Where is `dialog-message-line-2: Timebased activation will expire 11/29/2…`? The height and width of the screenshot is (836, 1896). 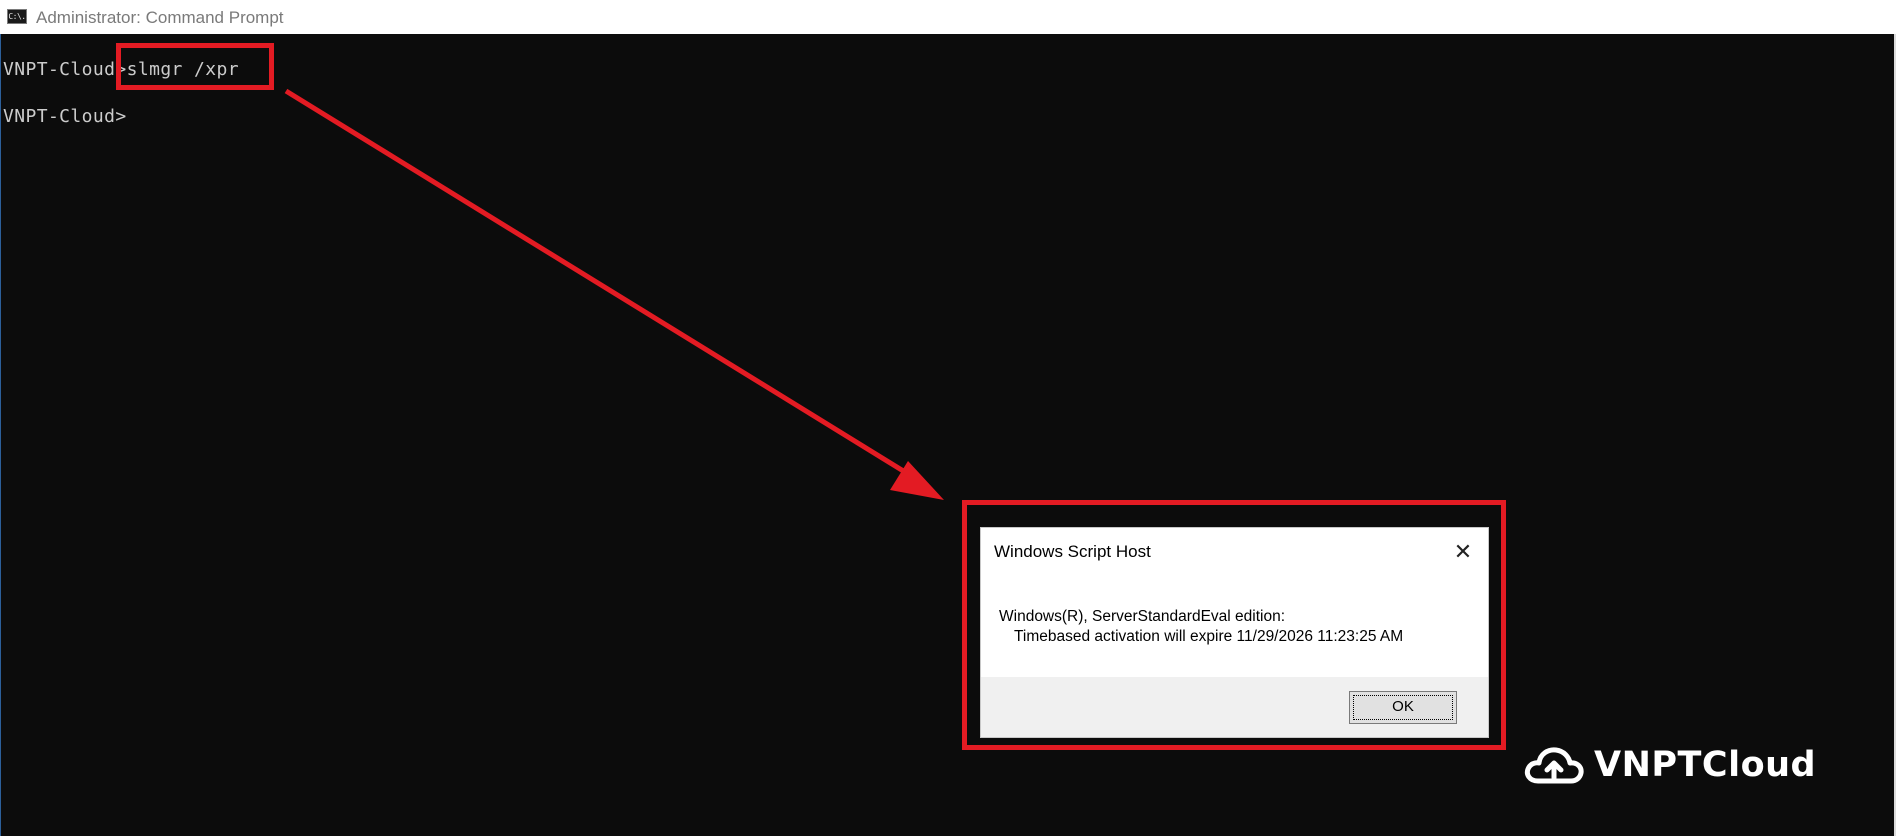
dialog-message-line-2: Timebased activation will expire 11/29/2… is located at coordinates (1209, 636).